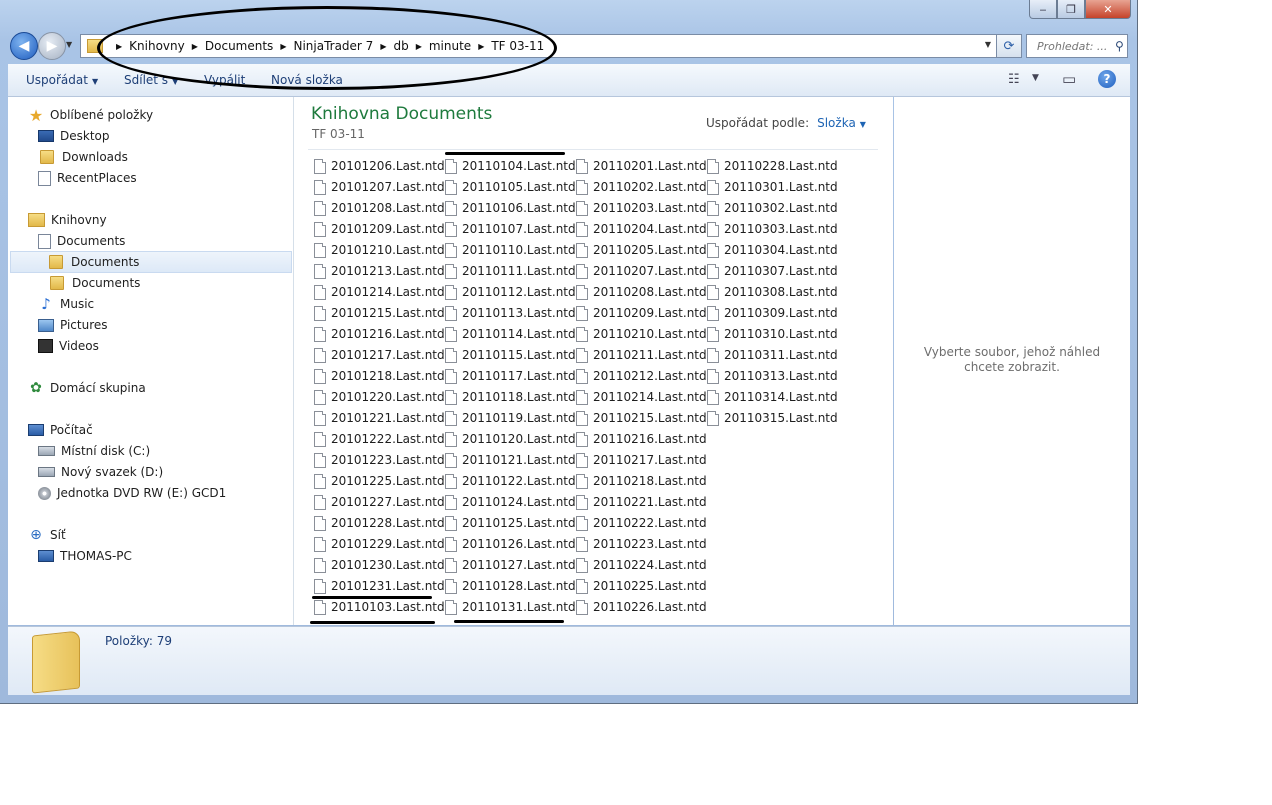  What do you see at coordinates (62, 80) in the screenshot?
I see `organize-menu: Uspořádat ▼` at bounding box center [62, 80].